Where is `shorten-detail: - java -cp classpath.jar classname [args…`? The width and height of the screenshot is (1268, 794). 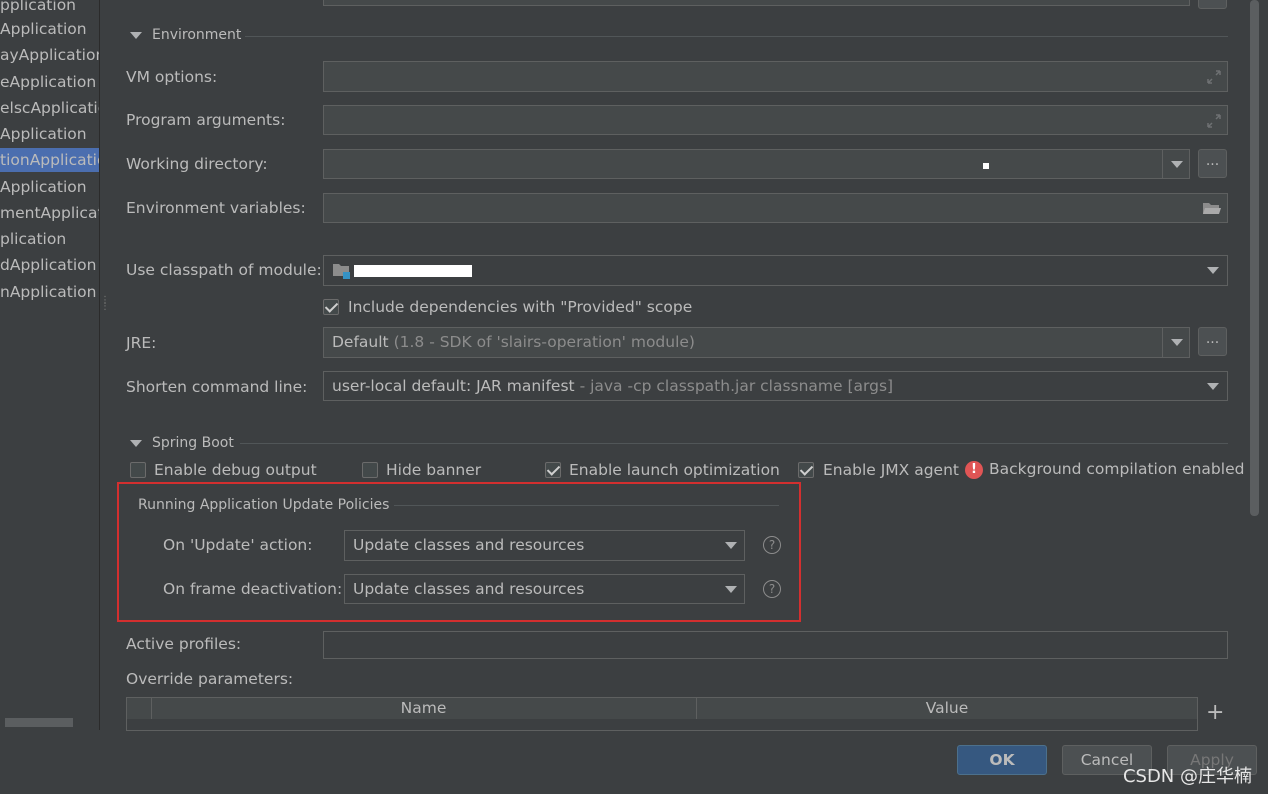
shorten-detail: - java -cp classpath.jar classname [args… is located at coordinates (736, 386).